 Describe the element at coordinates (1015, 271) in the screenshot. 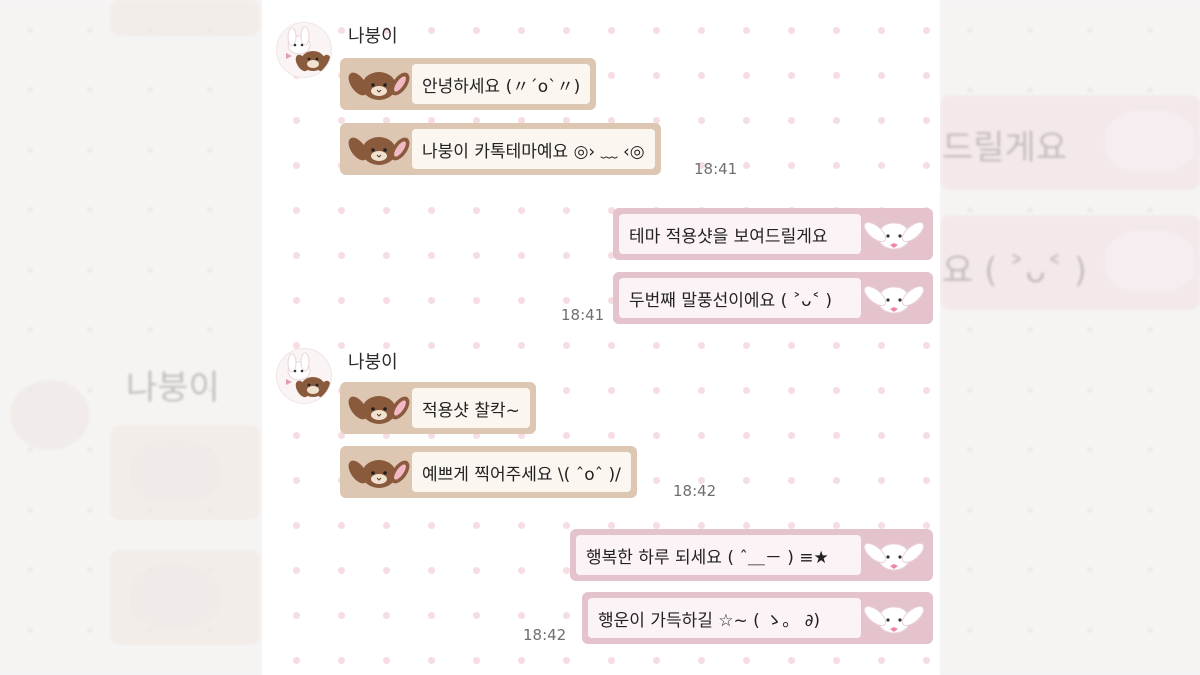

I see `ghost-message-text: 요 ( ˃ᴗ˂ )` at that location.